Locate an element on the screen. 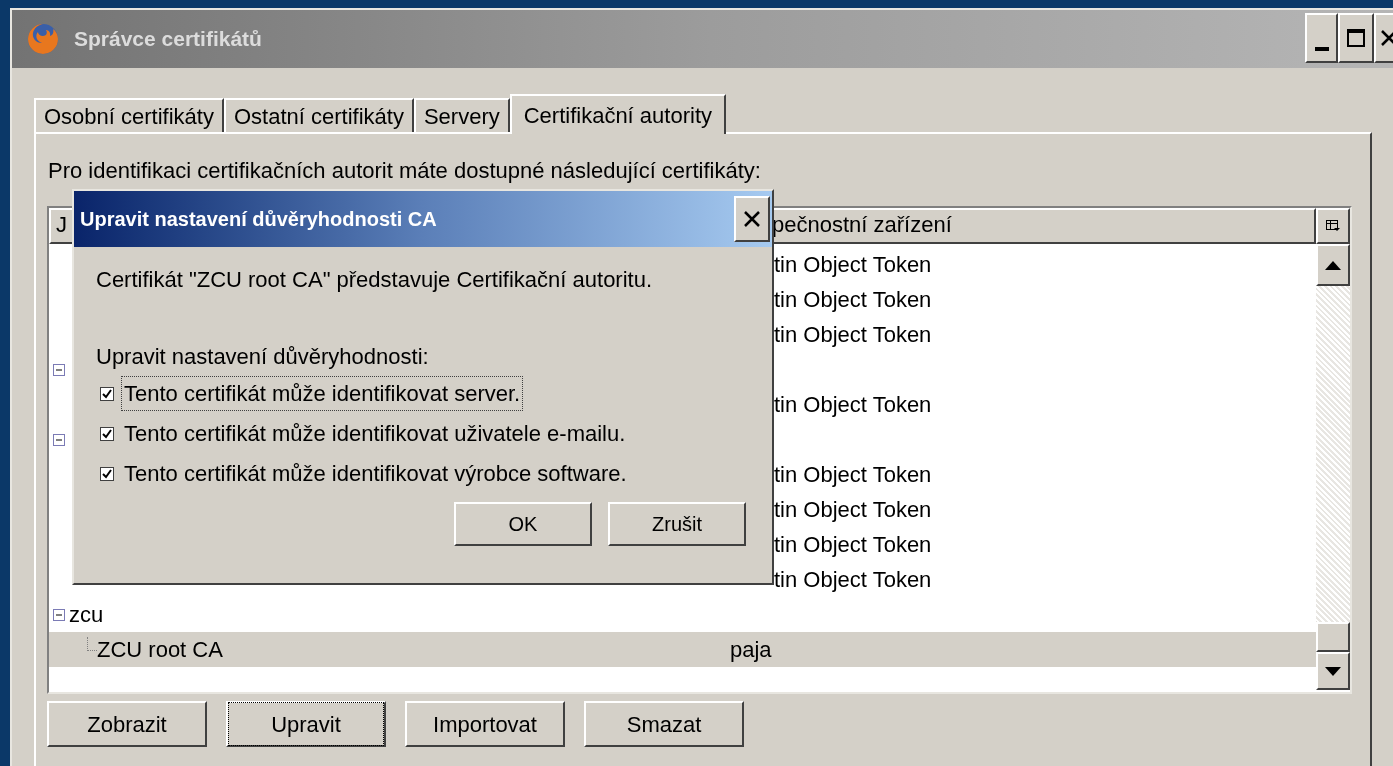 The image size is (1393, 766). description-text: Pro identifikaci certifikačních autorit máte dostupné následující certifikáty: is located at coordinates (404, 171).